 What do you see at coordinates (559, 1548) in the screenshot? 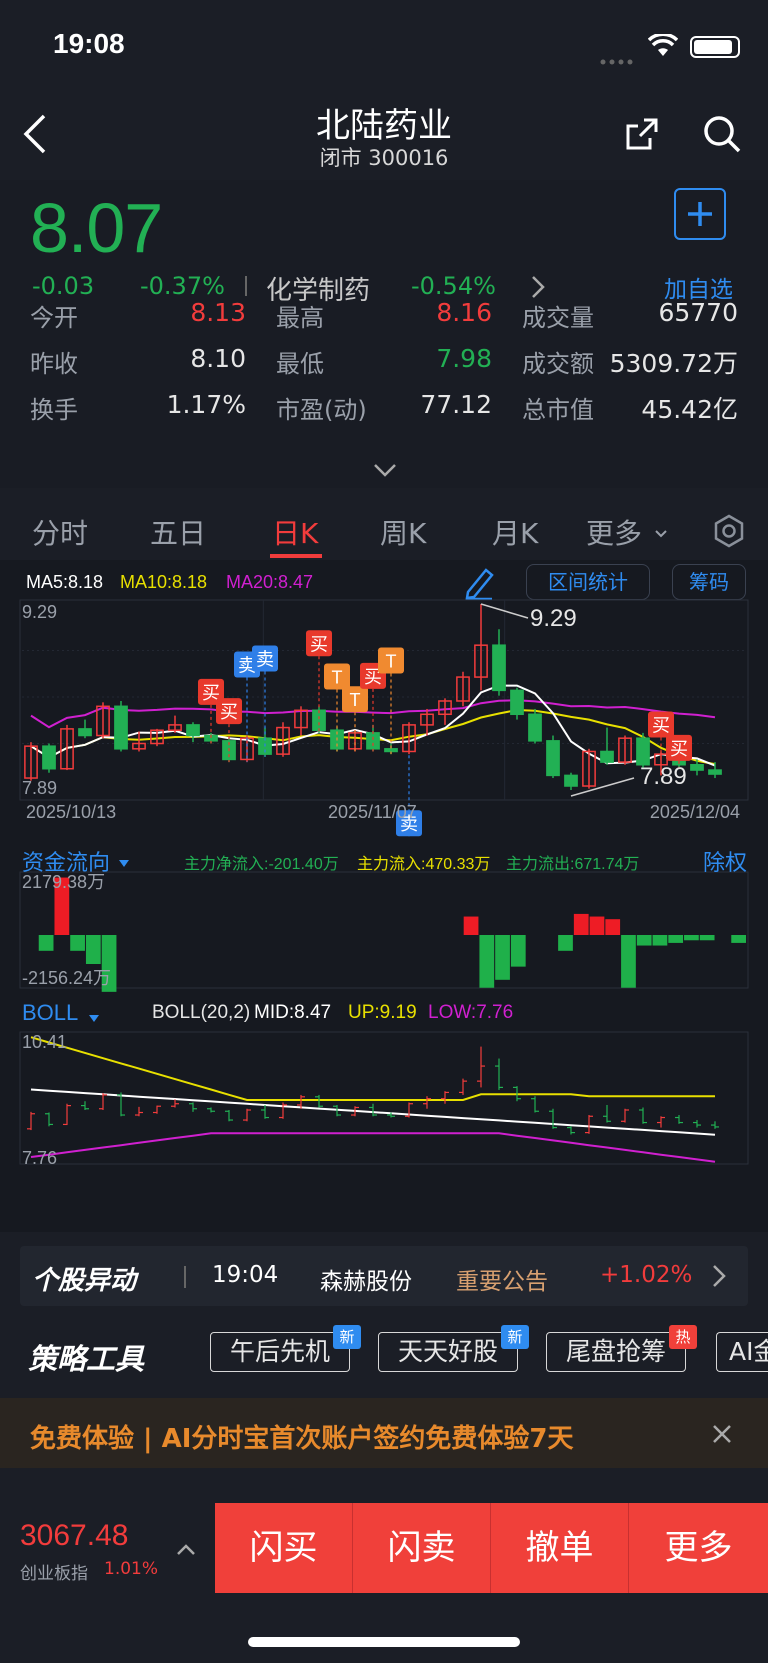
I see `cancel-order-button: 撤单` at bounding box center [559, 1548].